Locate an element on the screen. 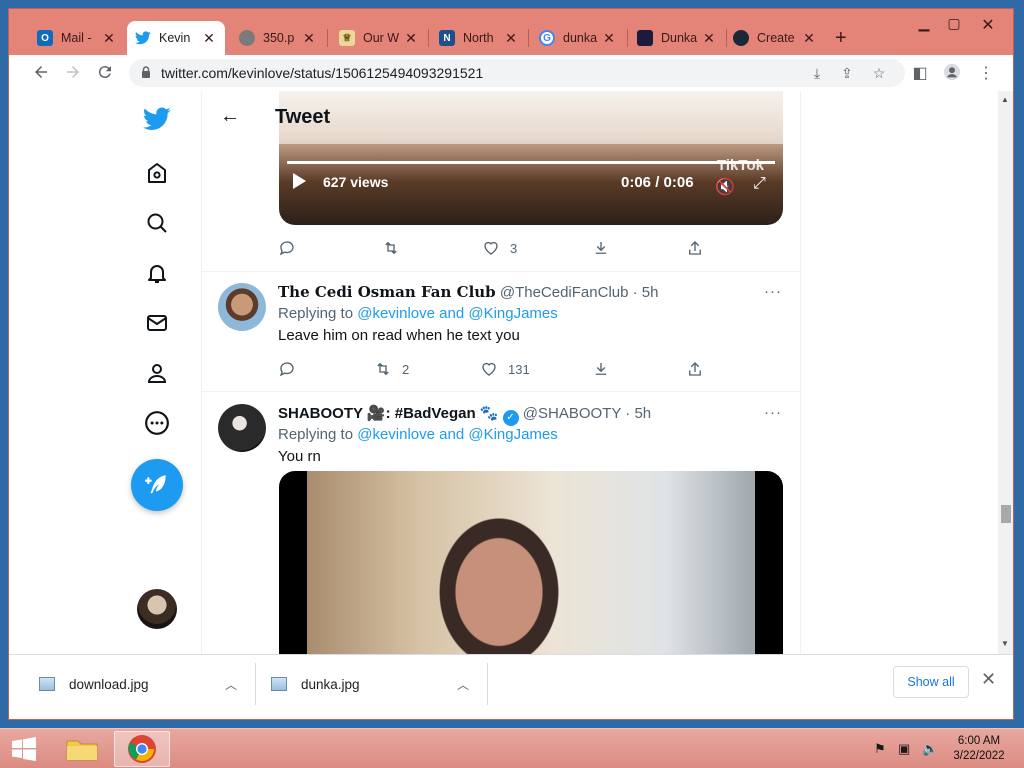  windows-taskbar: ⚑ ▣ 🔈 6:00 AM 3/22/2022 is located at coordinates (512, 748).